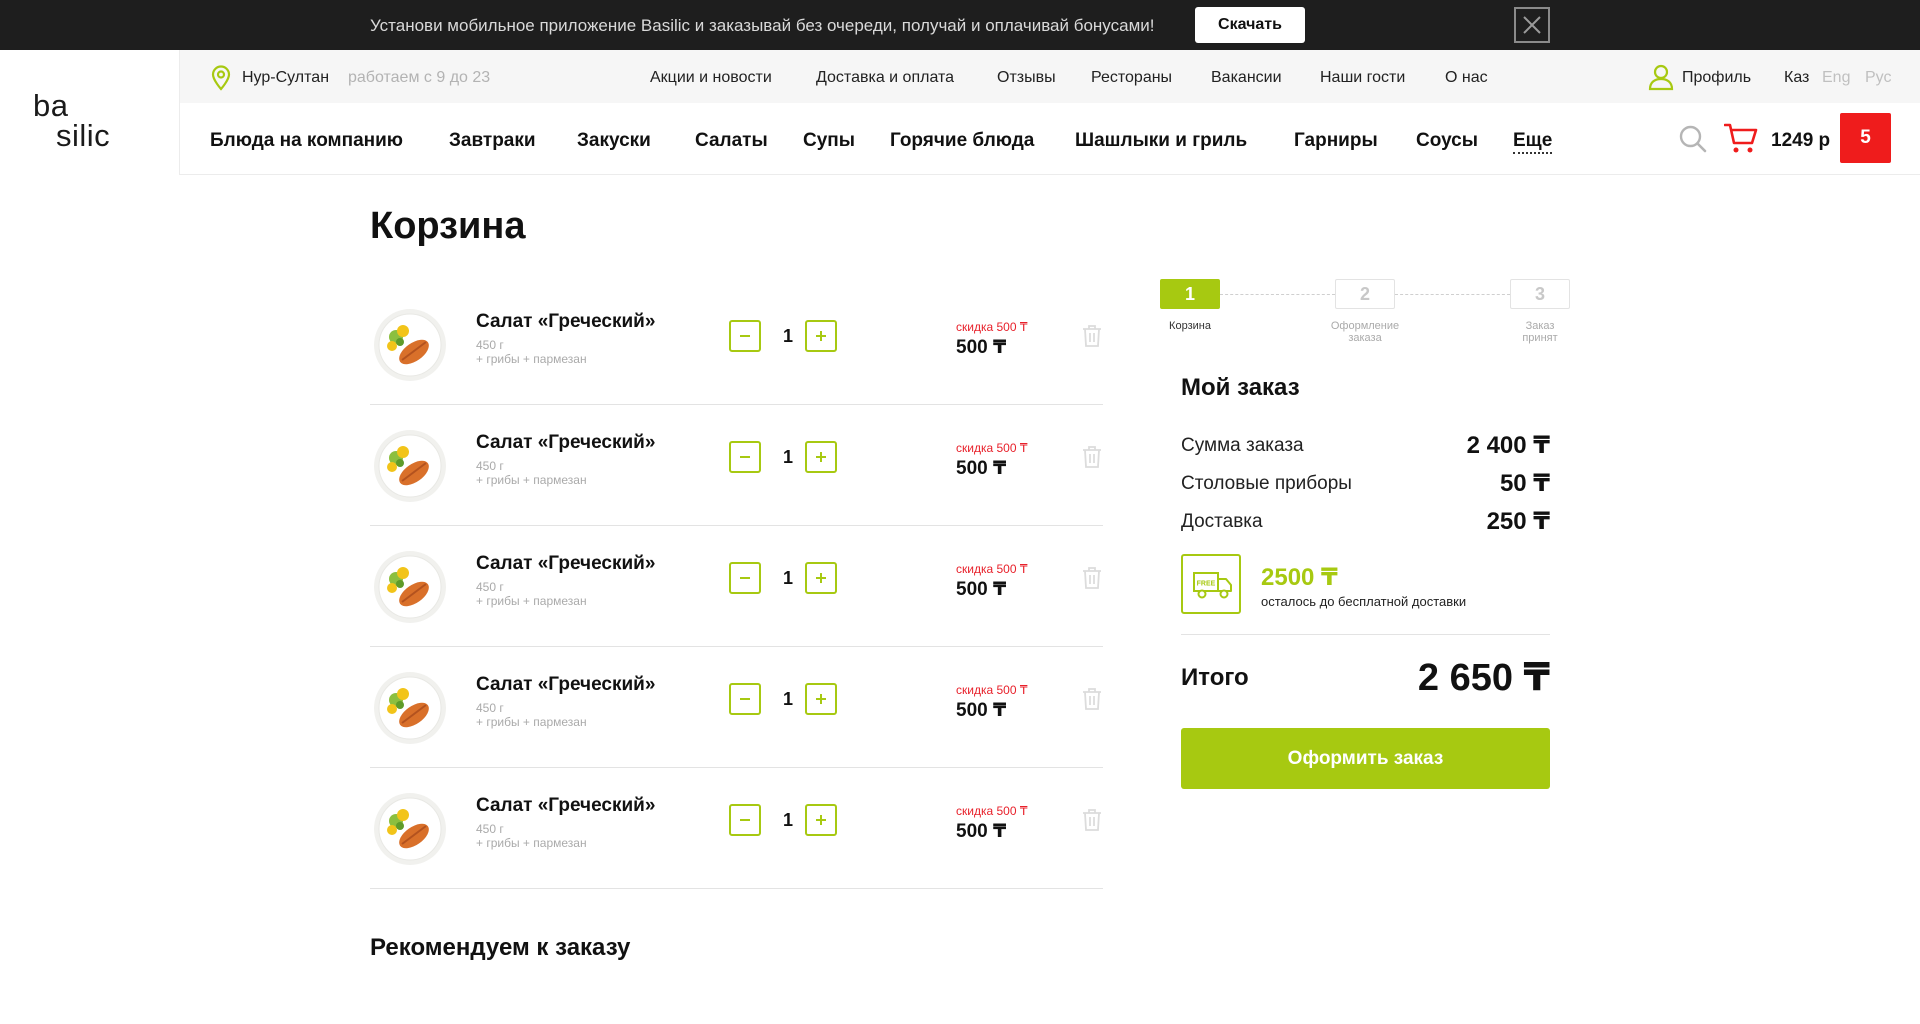 Image resolution: width=1920 pixels, height=1024 pixels. Describe the element at coordinates (1250, 25) in the screenshot. I see `download-button: Скачать` at that location.